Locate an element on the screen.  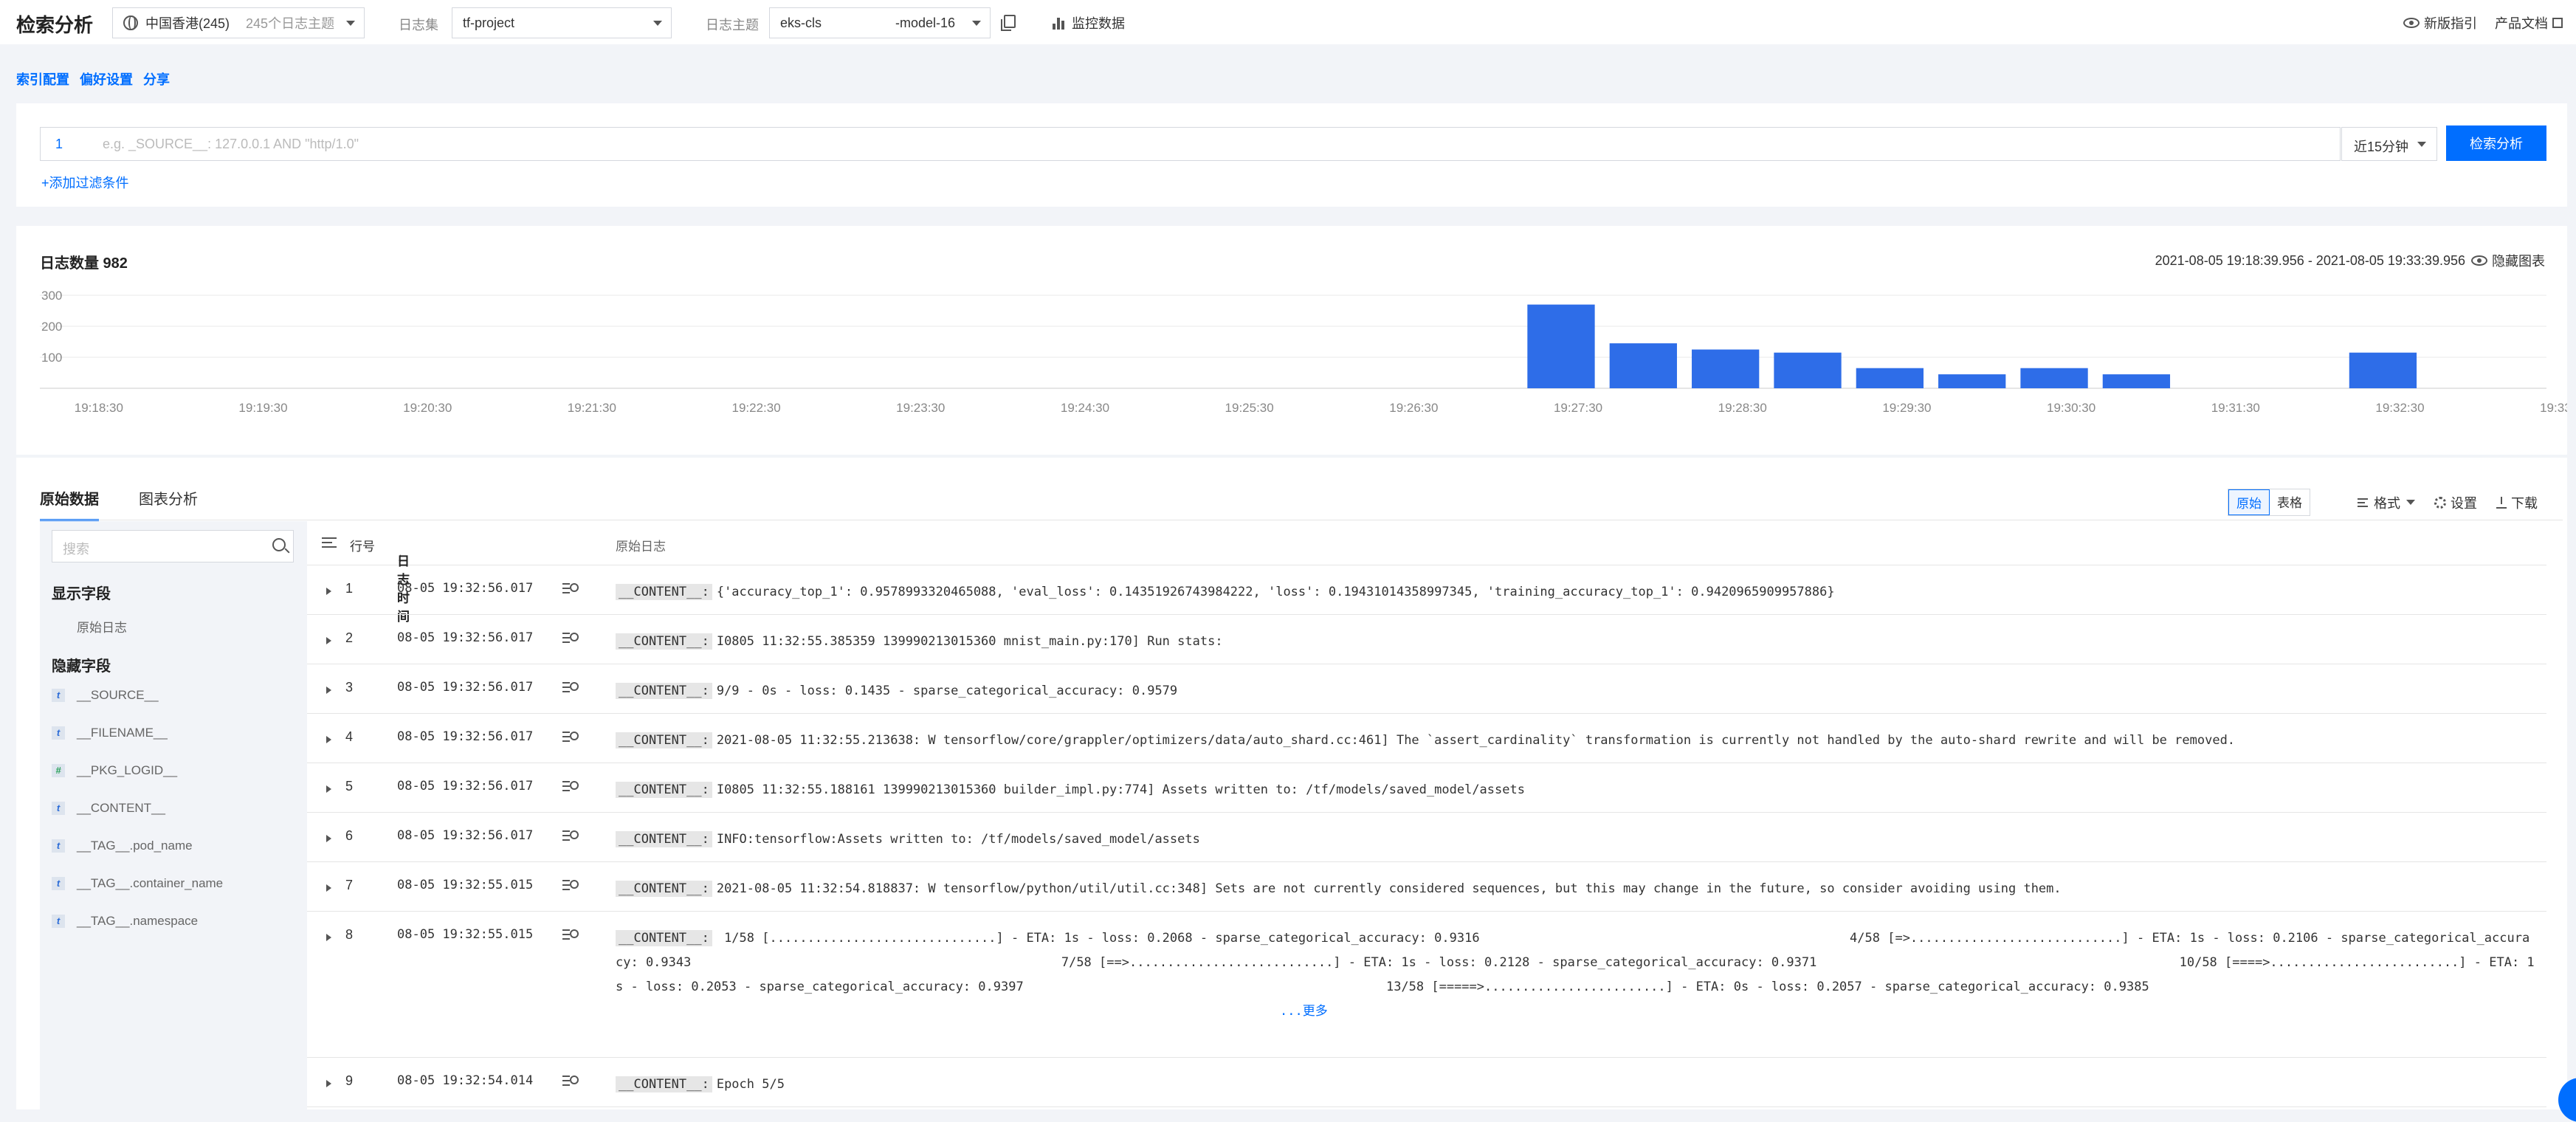
add-filter-label: 添加过滤条件 is located at coordinates (89, 183).